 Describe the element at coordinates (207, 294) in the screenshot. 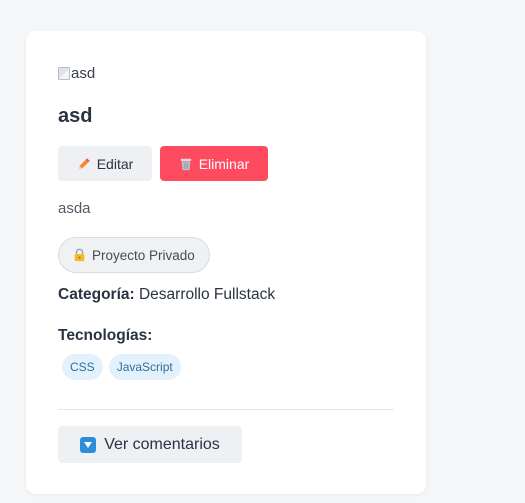

I see `category-value: Desarrollo Fullstack` at that location.